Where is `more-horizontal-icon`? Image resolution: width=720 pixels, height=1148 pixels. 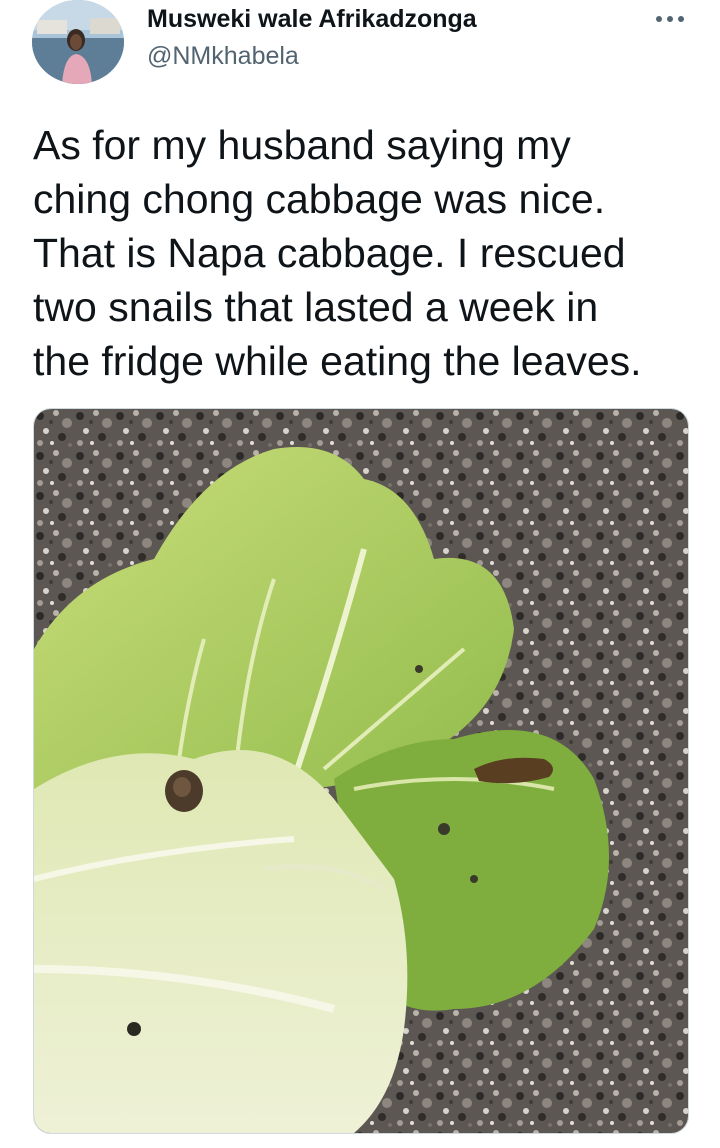
more-horizontal-icon is located at coordinates (670, 19).